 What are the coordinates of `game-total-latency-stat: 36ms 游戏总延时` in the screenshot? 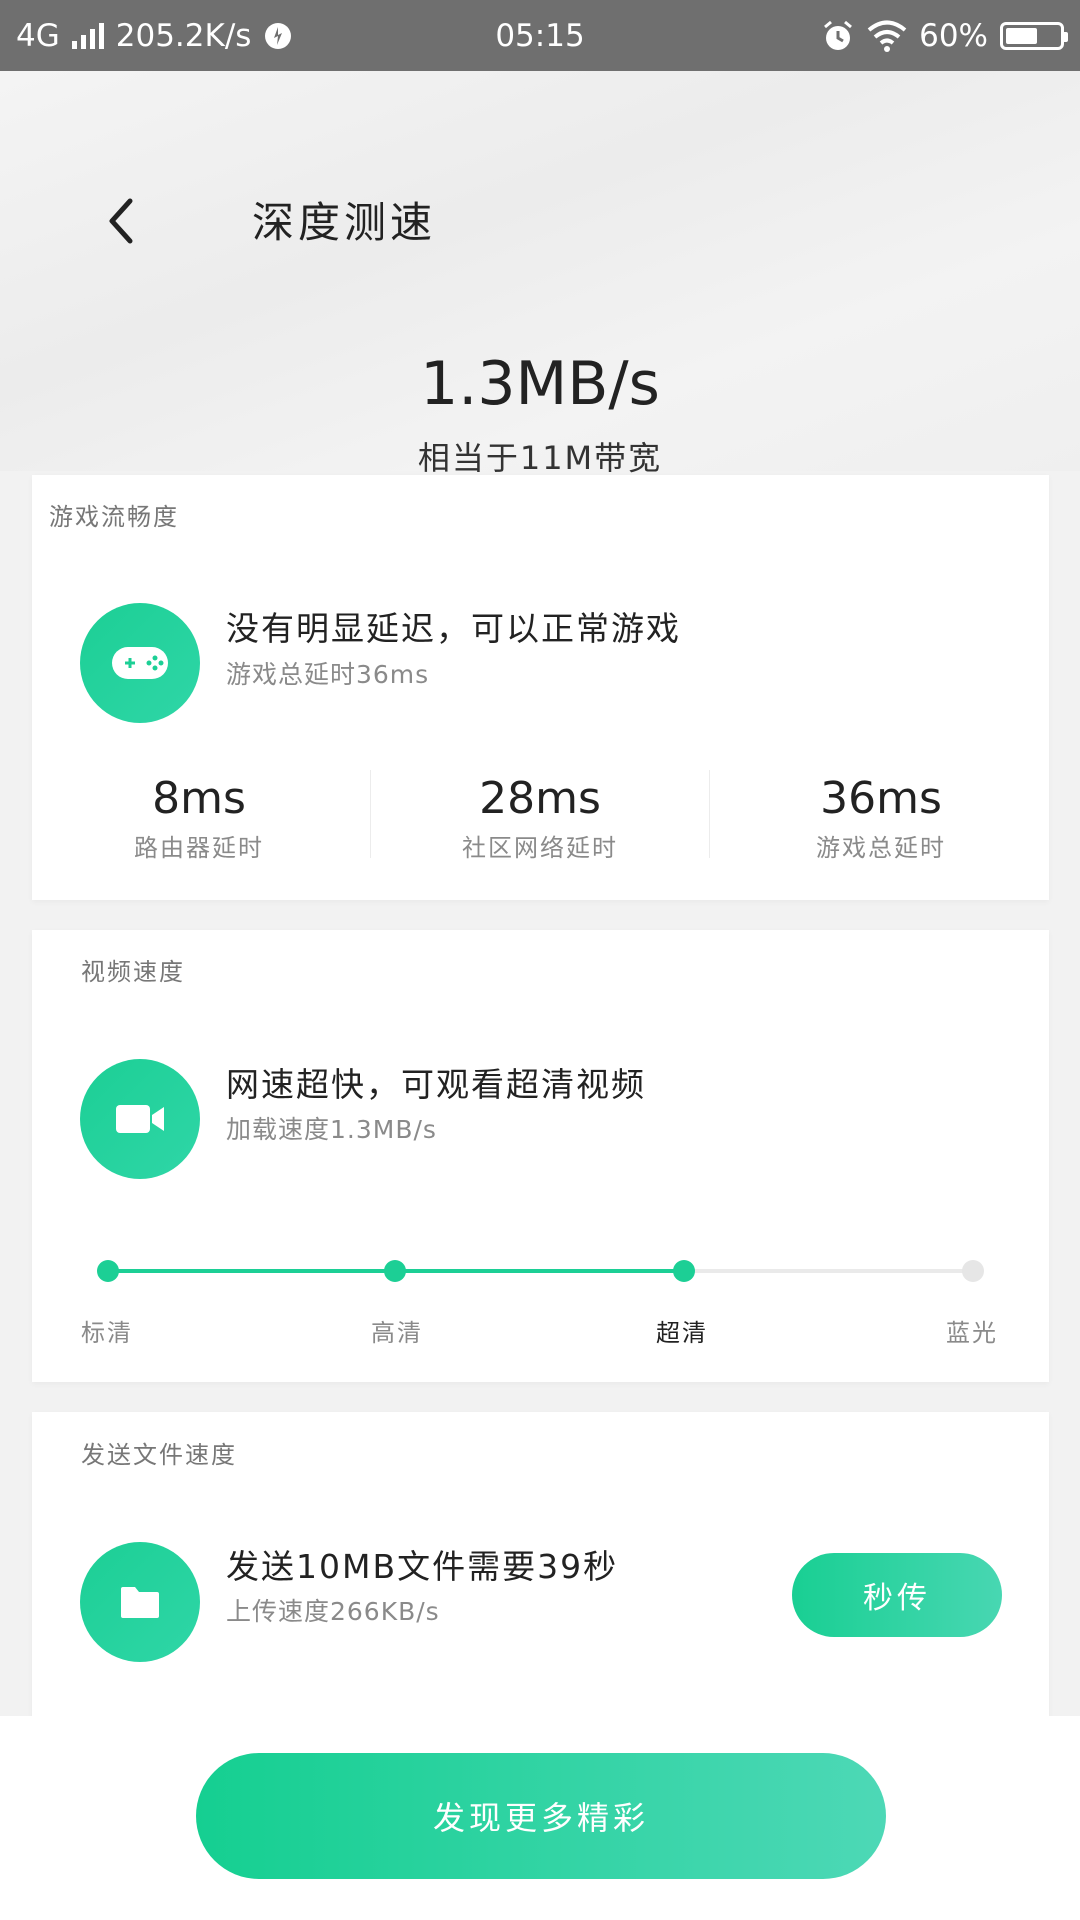 It's located at (881, 818).